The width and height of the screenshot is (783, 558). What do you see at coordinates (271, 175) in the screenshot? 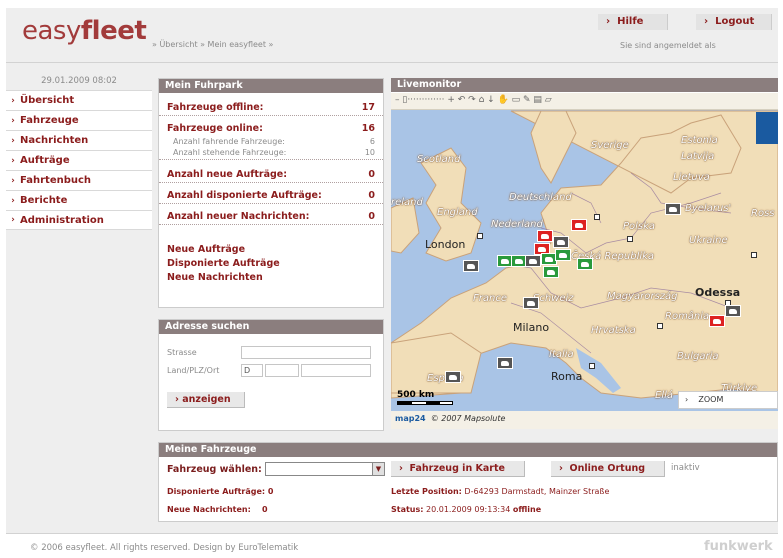
I see `new-orders-row: Anzahl neue Aufträge: 0` at bounding box center [271, 175].